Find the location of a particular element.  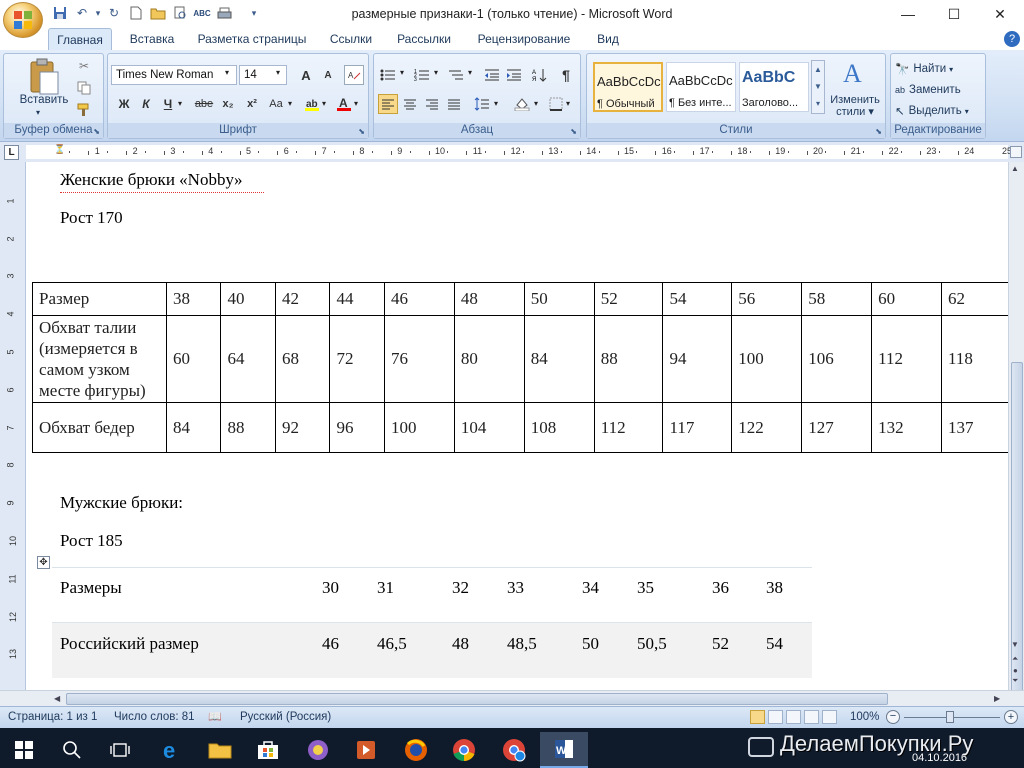

paragraph-launcher-icon: ⬊ is located at coordinates (573, 131).